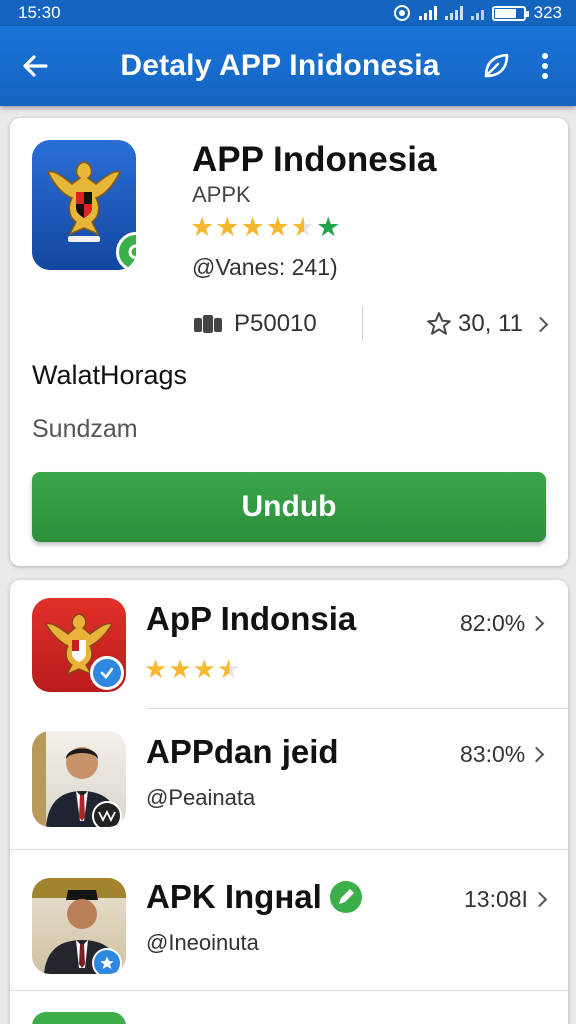 This screenshot has height=1024, width=576. What do you see at coordinates (493, 623) in the screenshot?
I see `related-app-value-text: 82:0%` at bounding box center [493, 623].